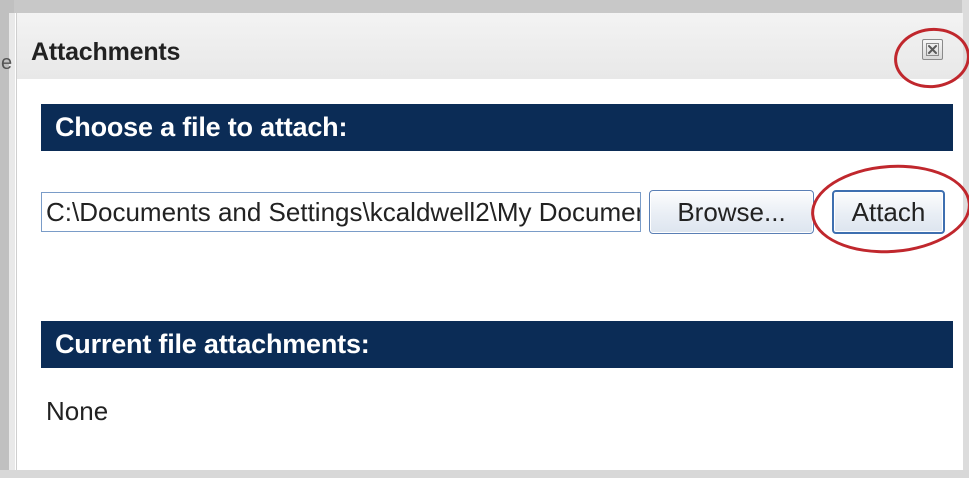 The width and height of the screenshot is (969, 478). What do you see at coordinates (965, 239) in the screenshot?
I see `window-frame-right` at bounding box center [965, 239].